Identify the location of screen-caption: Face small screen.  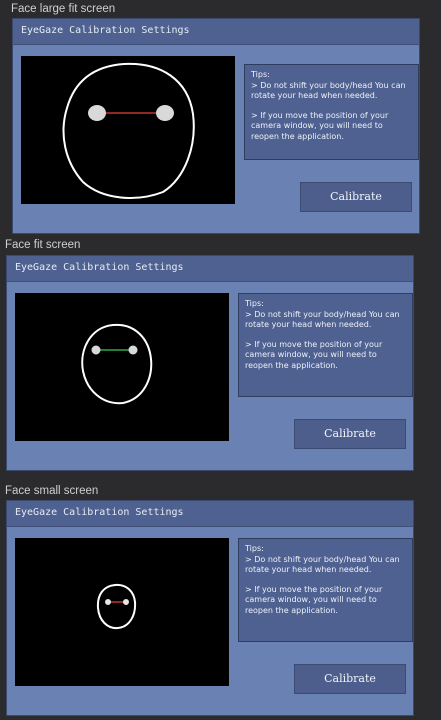
(52, 491).